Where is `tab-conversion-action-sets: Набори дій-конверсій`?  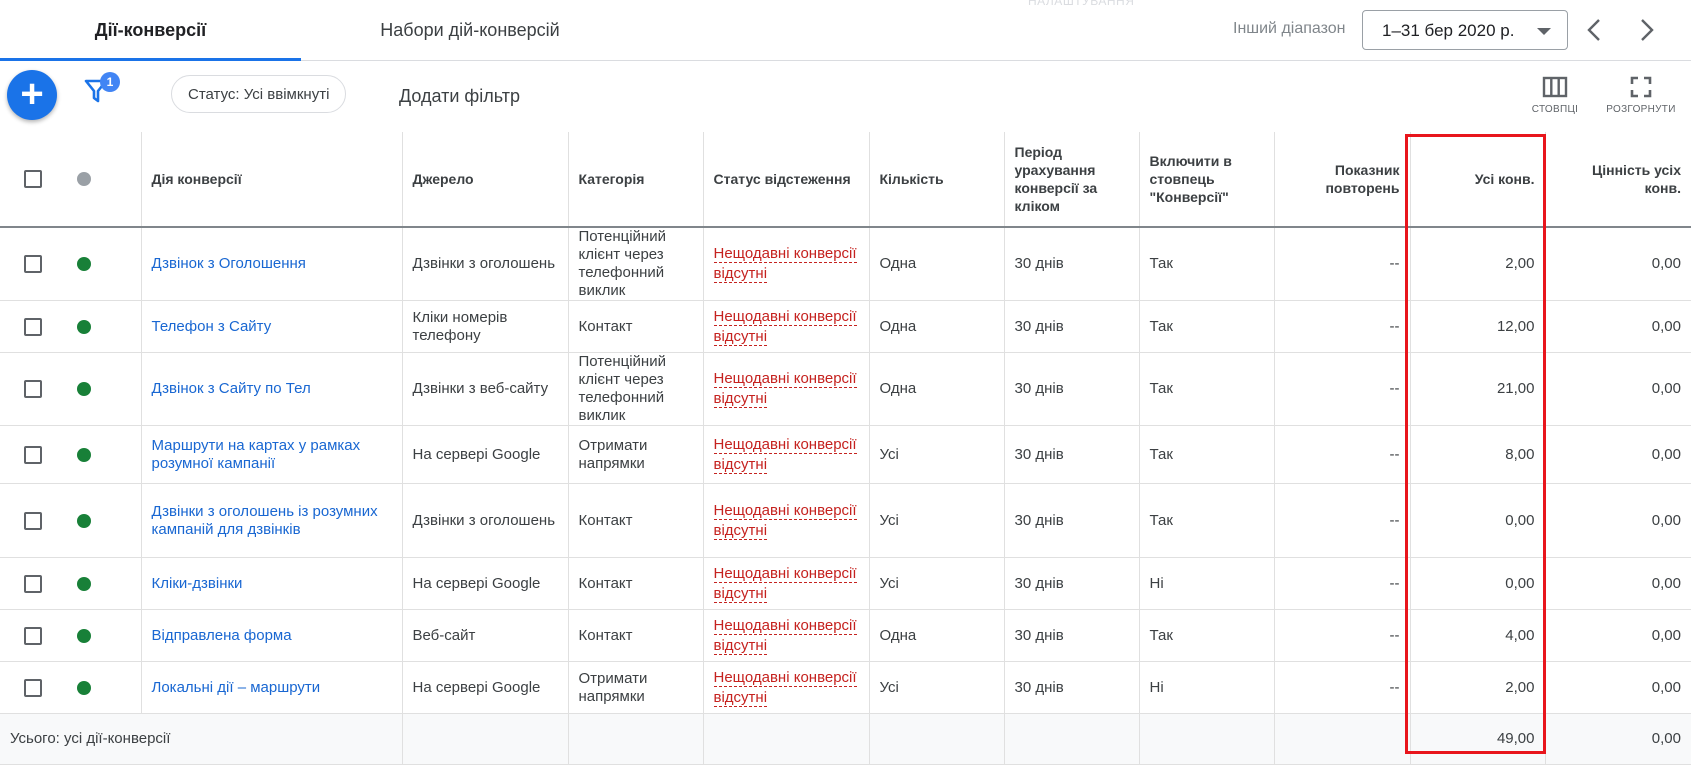
tab-conversion-action-sets: Набори дій-конверсій is located at coordinates (470, 30).